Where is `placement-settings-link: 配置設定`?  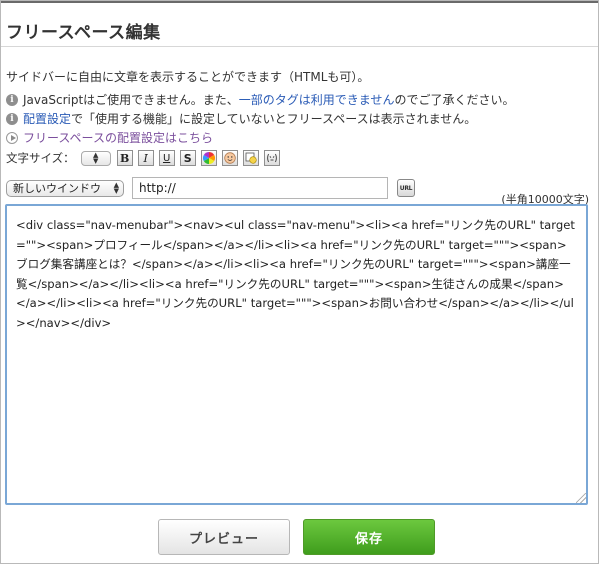 placement-settings-link: 配置設定 is located at coordinates (47, 118).